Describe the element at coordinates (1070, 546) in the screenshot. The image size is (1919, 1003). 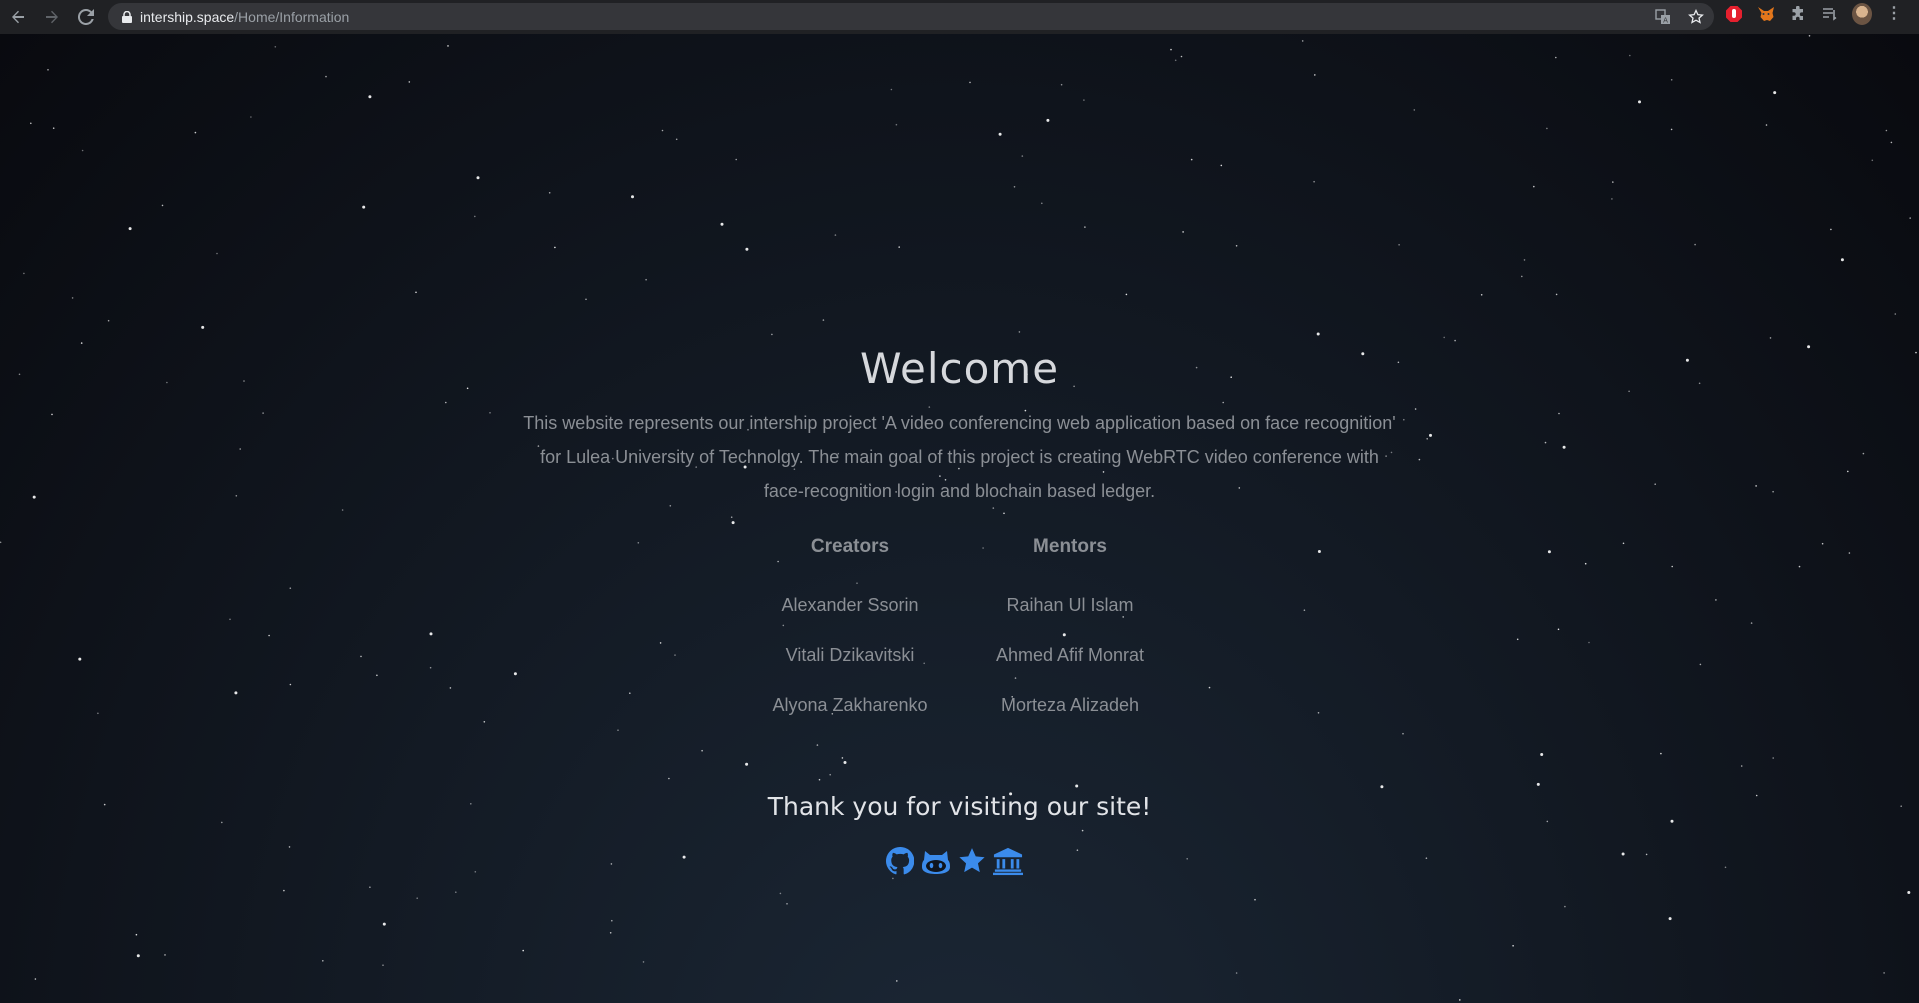
I see `mentors-heading: Mentors` at that location.